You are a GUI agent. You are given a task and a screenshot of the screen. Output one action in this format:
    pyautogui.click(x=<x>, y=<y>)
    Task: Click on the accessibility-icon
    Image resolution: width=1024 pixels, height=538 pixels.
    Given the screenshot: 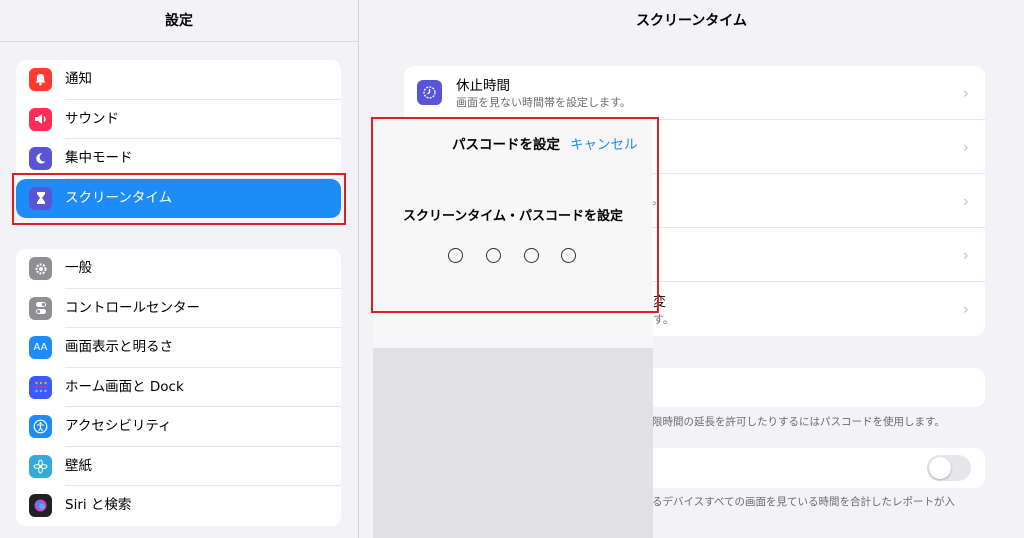 What is the action you would take?
    pyautogui.click(x=40, y=427)
    